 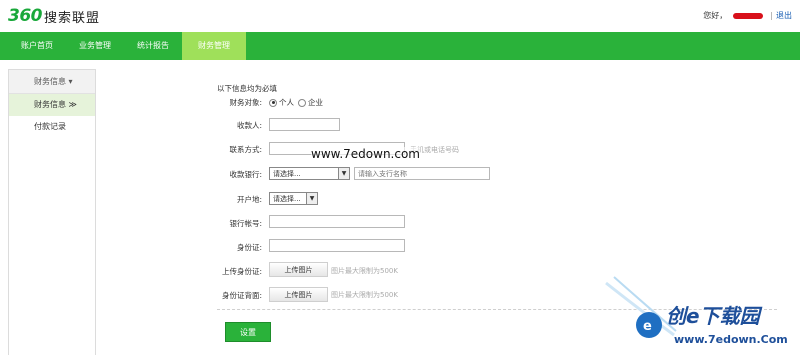 What do you see at coordinates (247, 88) in the screenshot?
I see `required-notice: 以下信息均为必填` at bounding box center [247, 88].